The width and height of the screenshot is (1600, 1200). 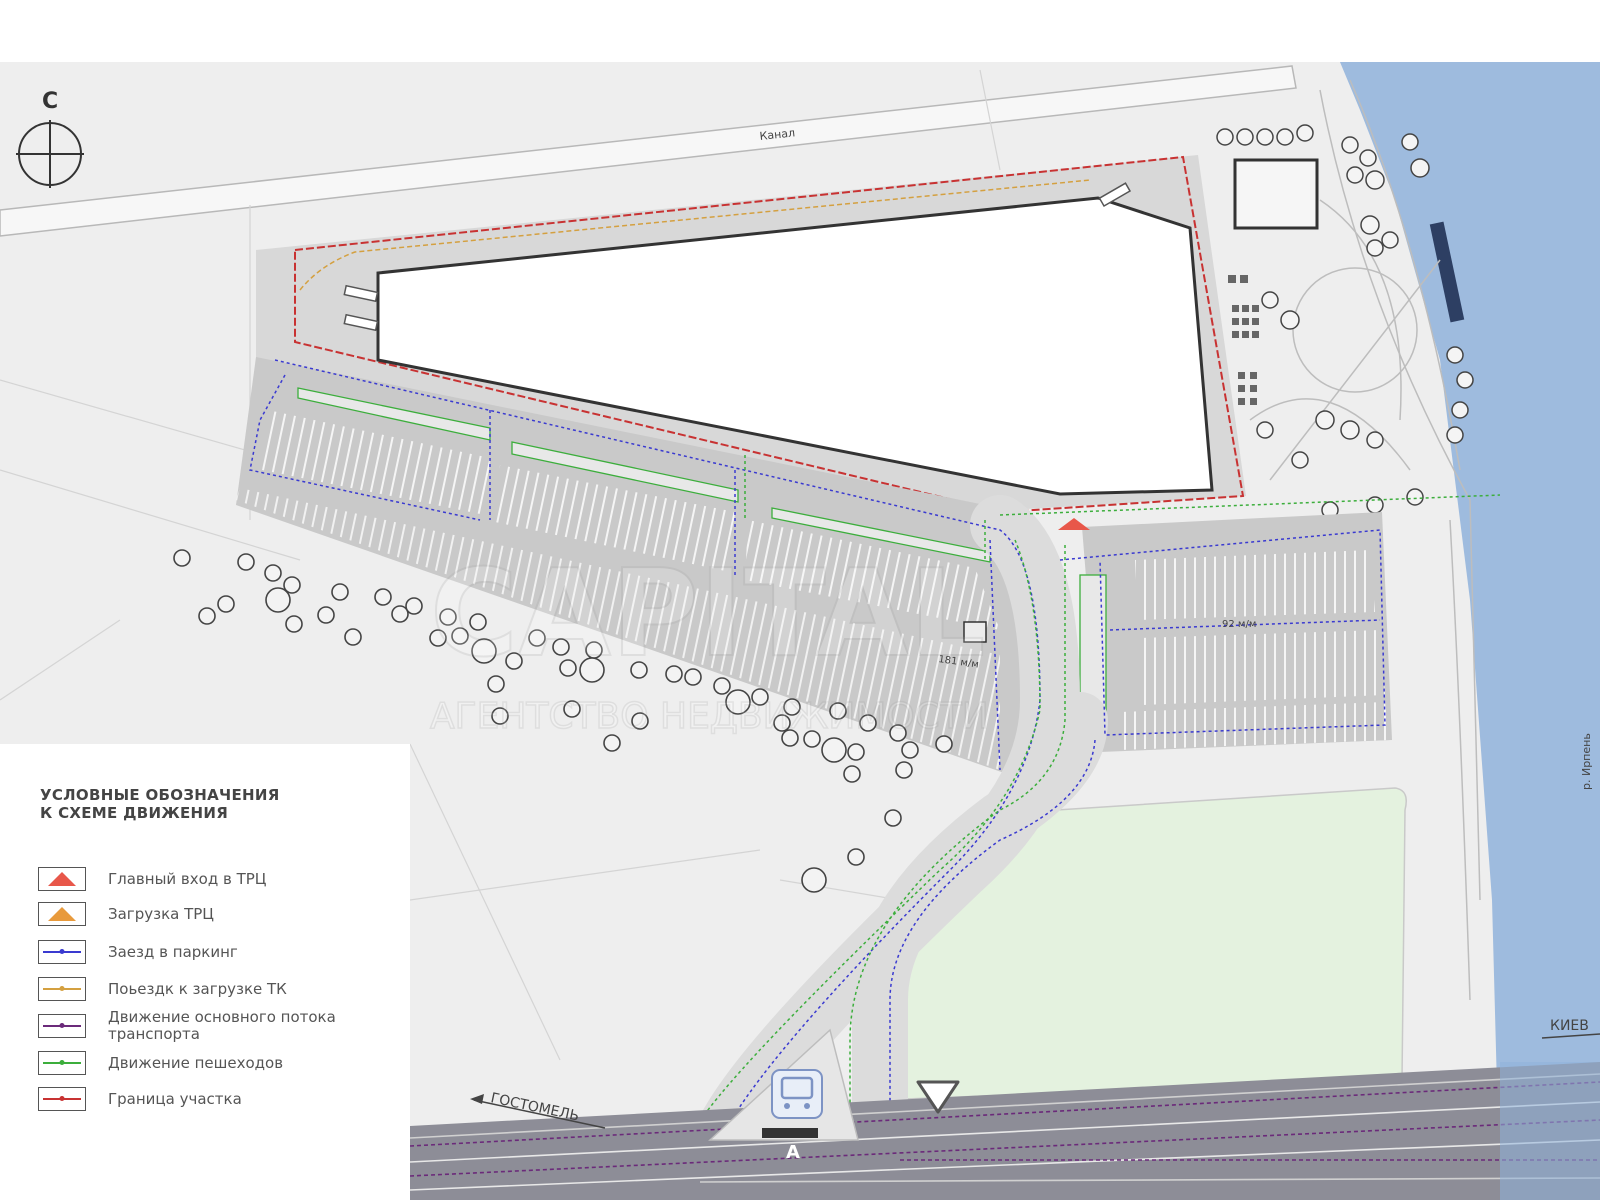 I want to click on bus-stop-label: А, so click(x=793, y=1152).